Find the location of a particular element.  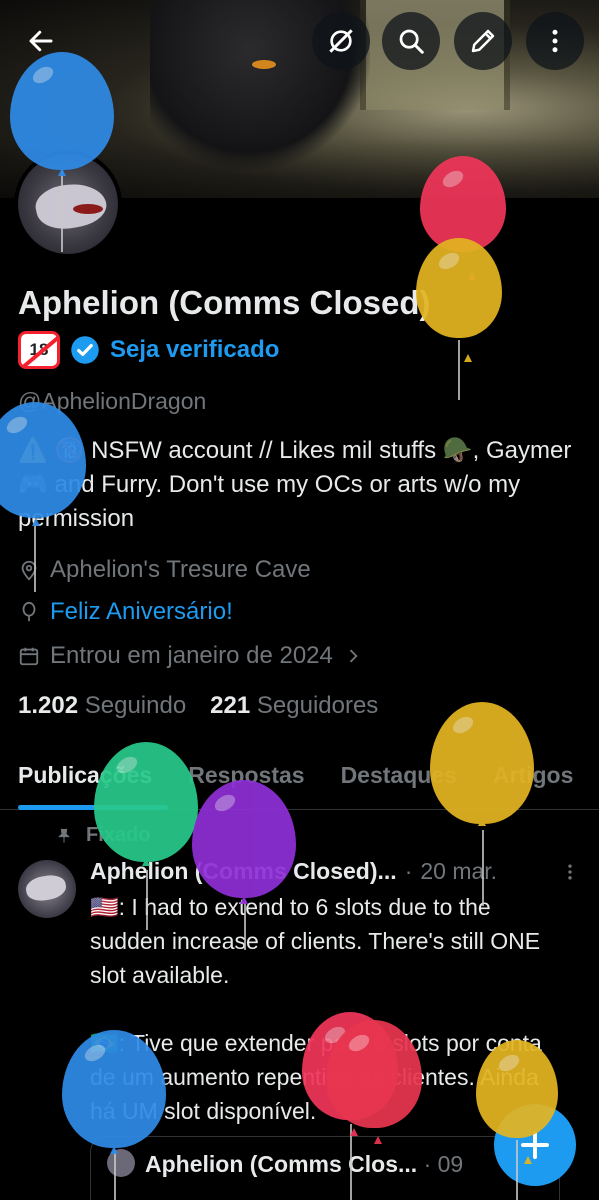

quoted-post-header: Aphelion (Comms Clos... · 09 is located at coordinates (304, 1164).